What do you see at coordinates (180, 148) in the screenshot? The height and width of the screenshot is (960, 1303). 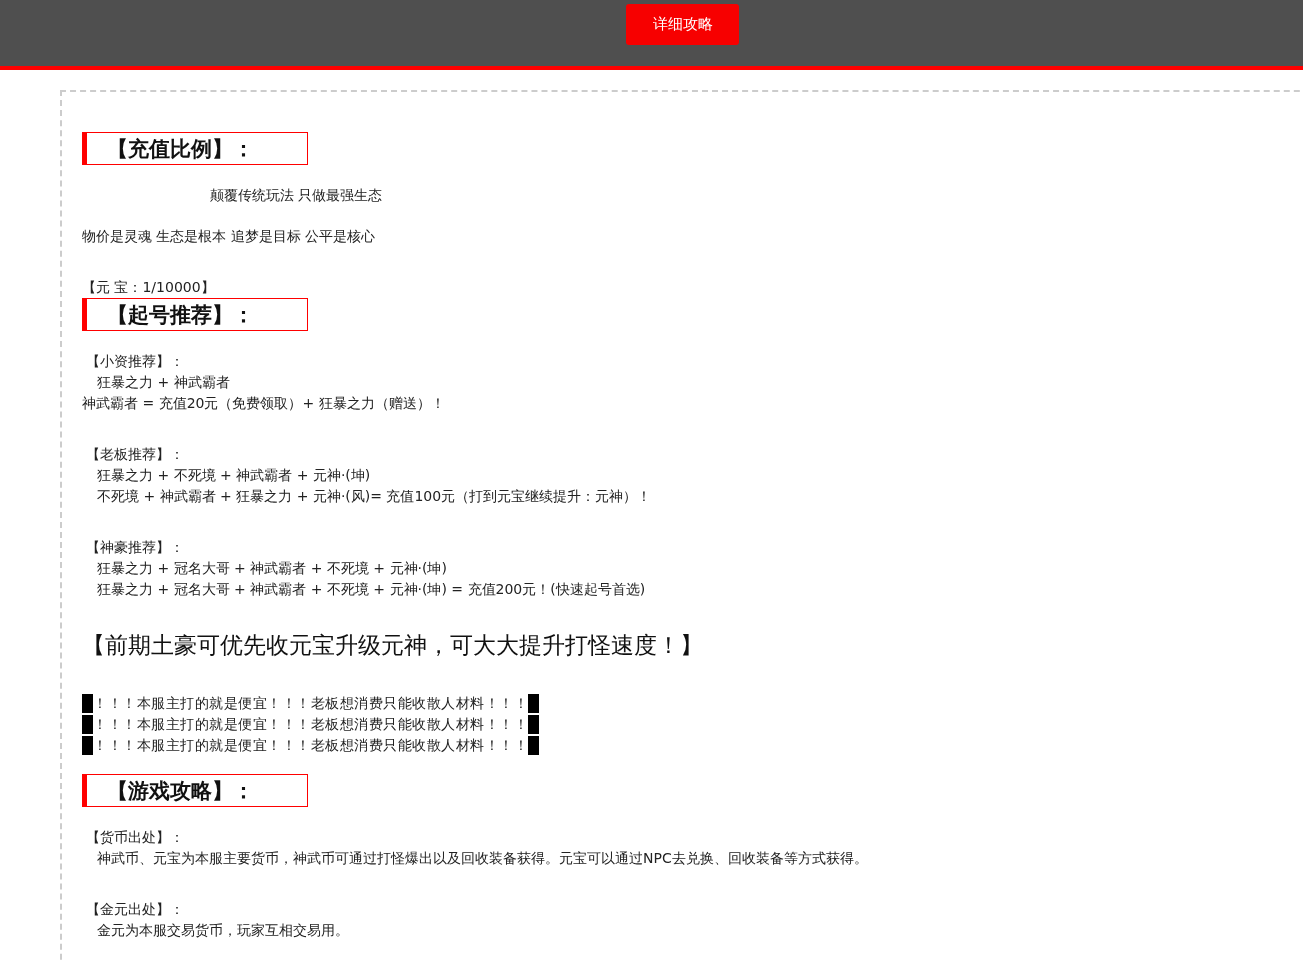 I see `heading-text: 【充值比例】：` at bounding box center [180, 148].